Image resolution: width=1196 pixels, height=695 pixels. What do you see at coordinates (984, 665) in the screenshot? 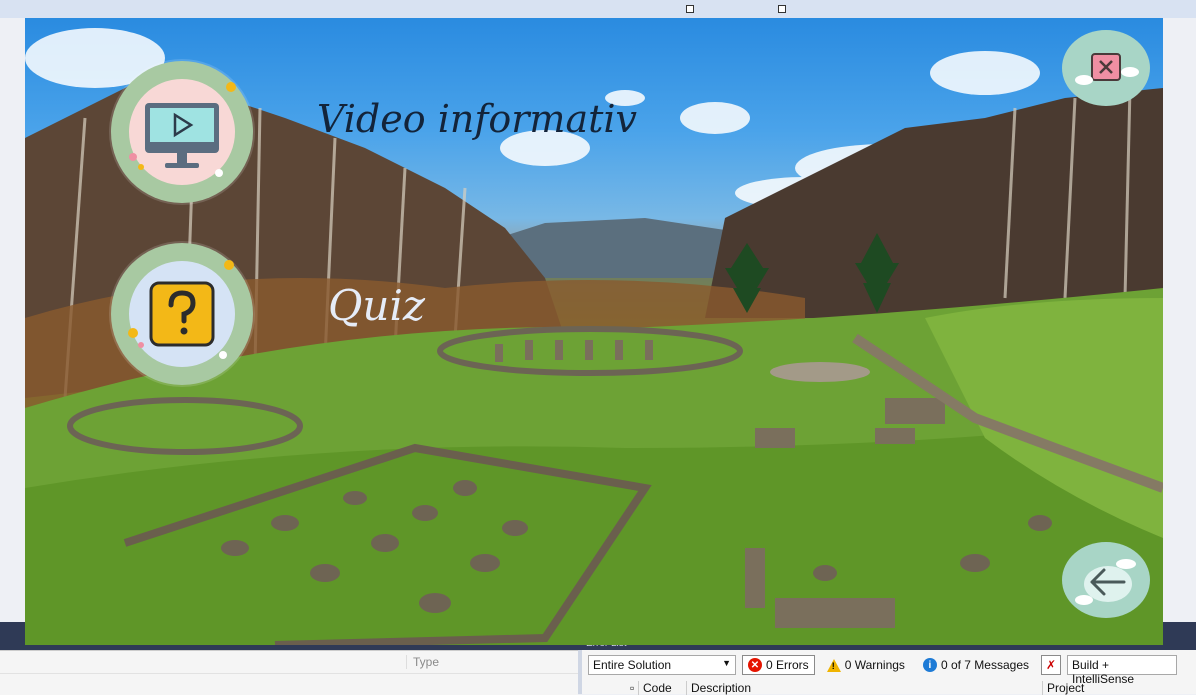
I see `messages-count: 0 of 7 Messages` at bounding box center [984, 665].